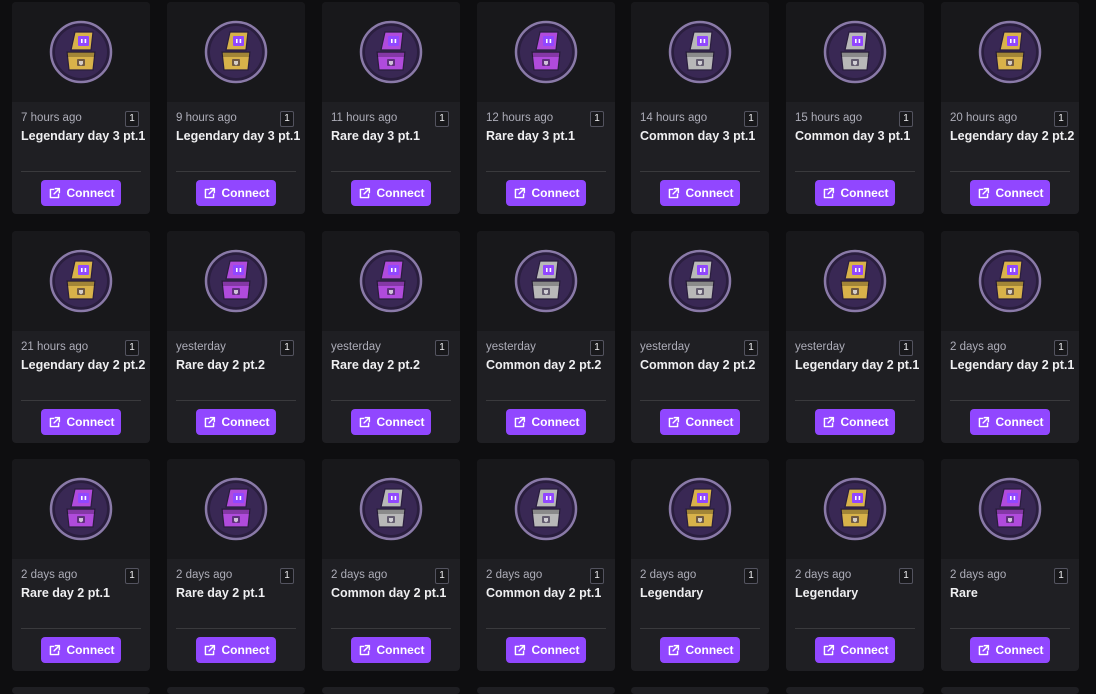 The image size is (1096, 694). Describe the element at coordinates (855, 137) in the screenshot. I see `drop-info: 15 hours ago 1 Common day 3 pt.1` at that location.